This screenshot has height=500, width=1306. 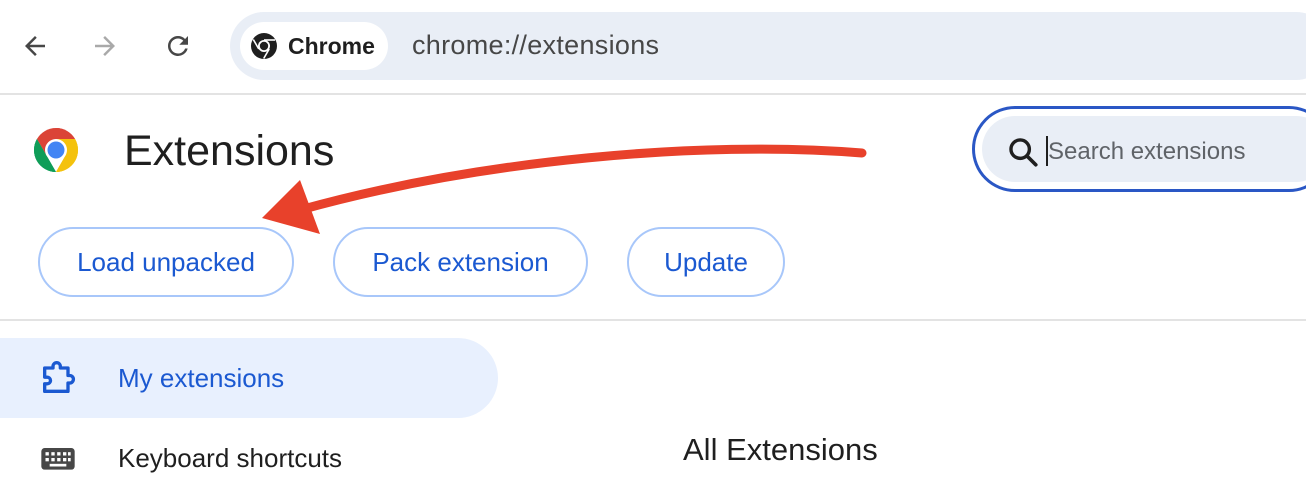 I want to click on puzzle-icon, so click(x=59, y=377).